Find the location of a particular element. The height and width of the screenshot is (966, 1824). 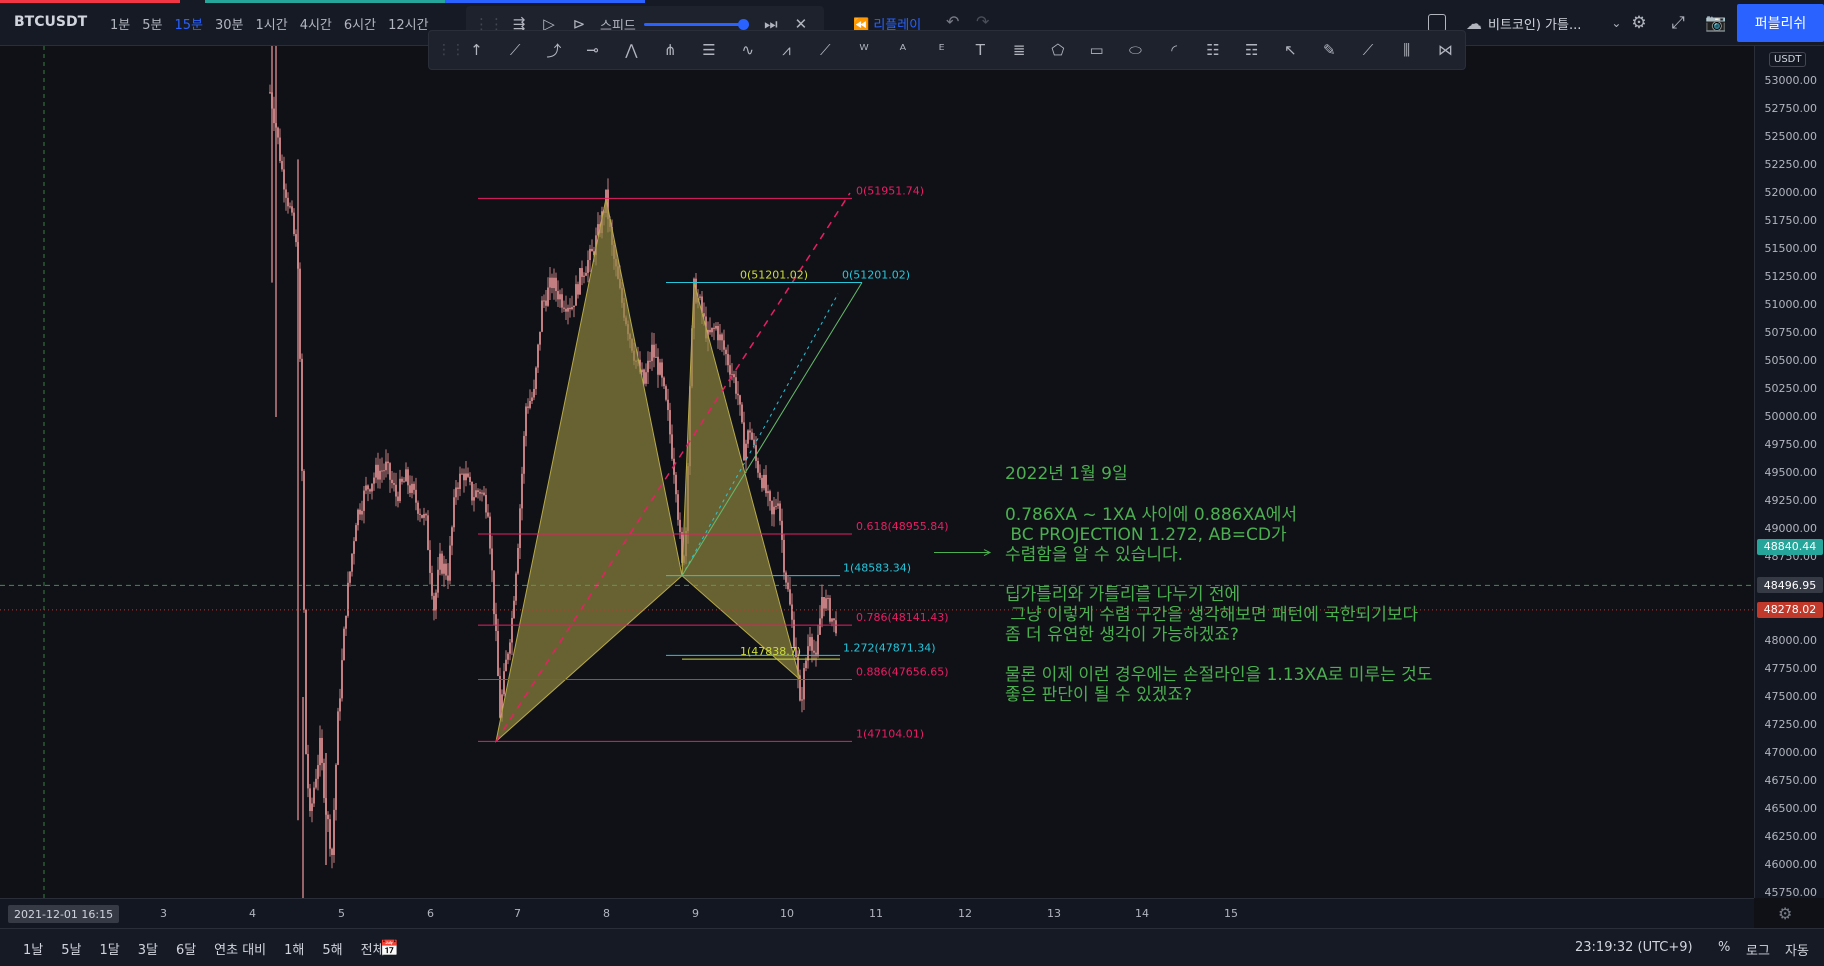

brush-icon: ✎ is located at coordinates (1329, 50).